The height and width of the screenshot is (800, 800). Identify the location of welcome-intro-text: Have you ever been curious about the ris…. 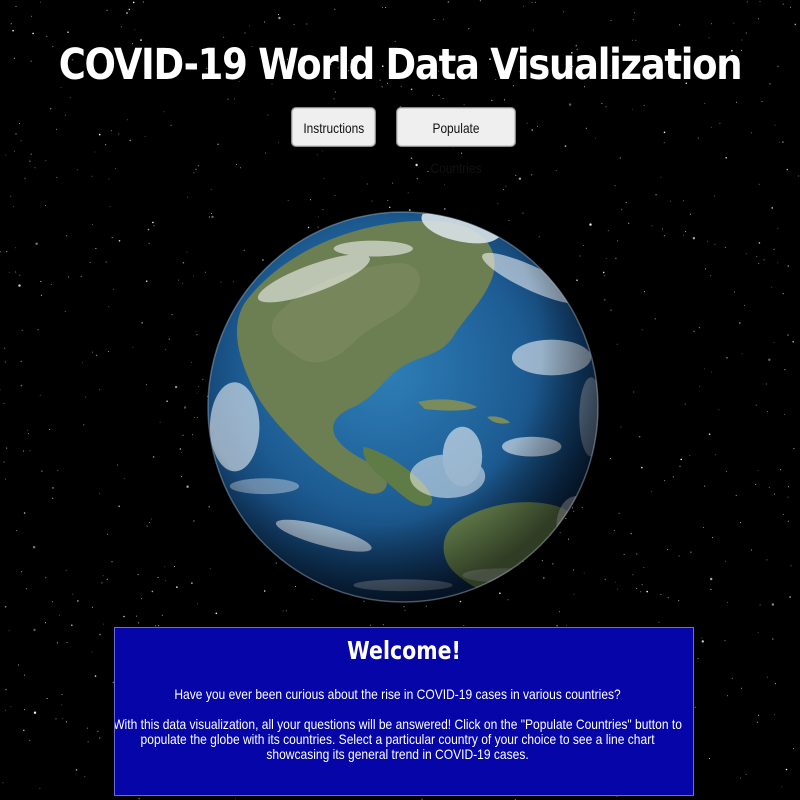
(397, 694).